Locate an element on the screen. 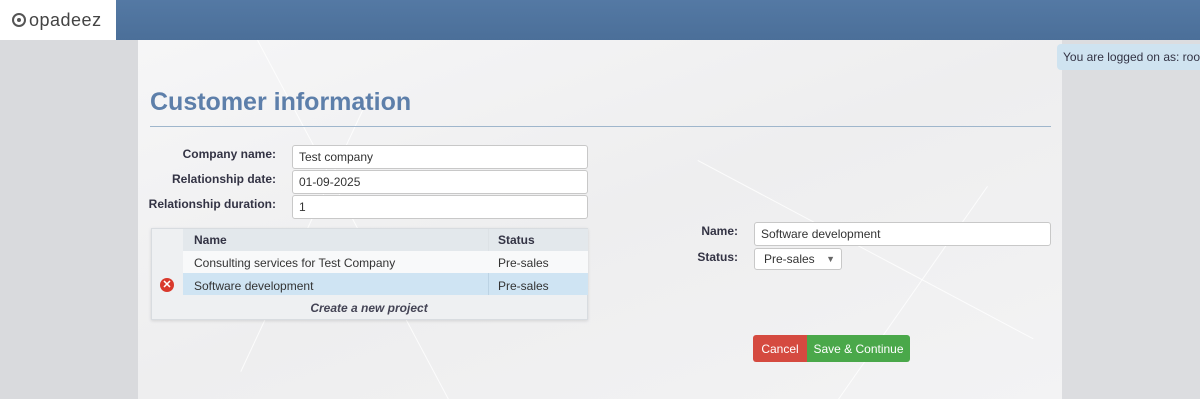 The height and width of the screenshot is (399, 1200). project-name-cell: Software development is located at coordinates (253, 286).